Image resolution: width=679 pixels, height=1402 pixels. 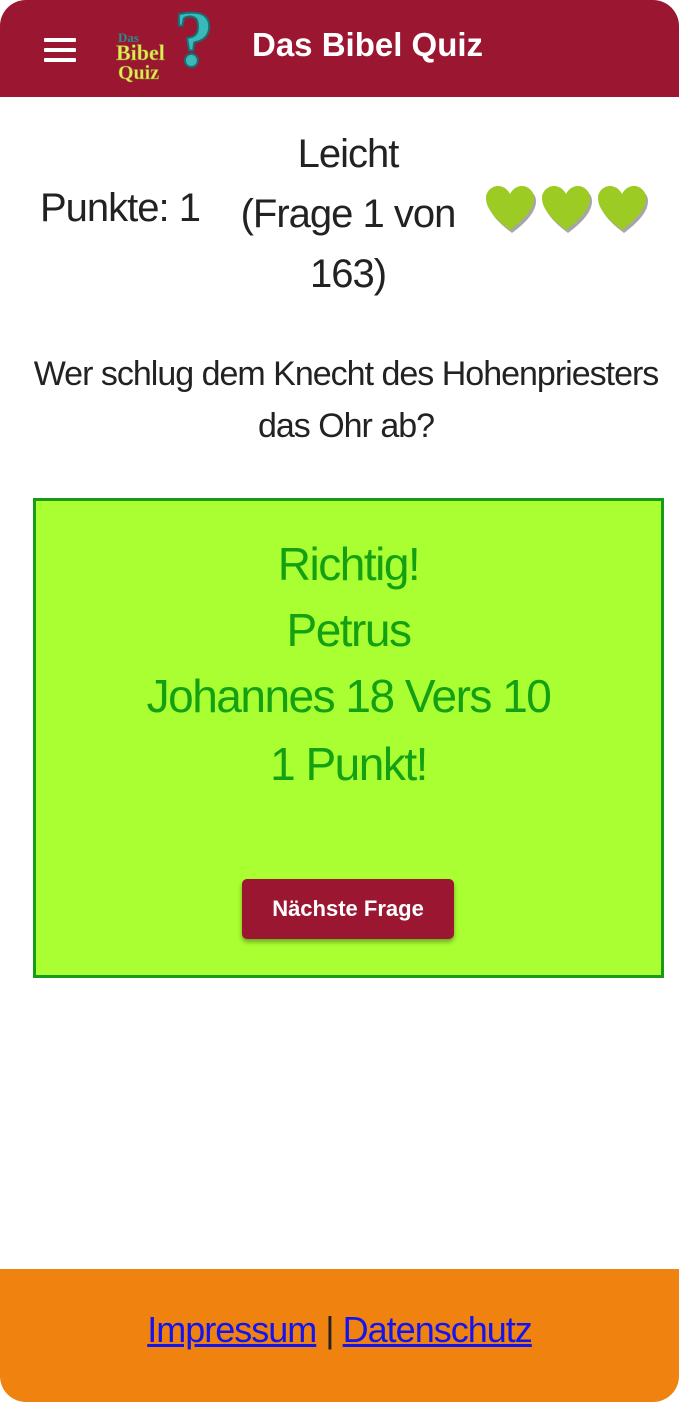 I want to click on logo-question-mark: ?, so click(x=194, y=42).